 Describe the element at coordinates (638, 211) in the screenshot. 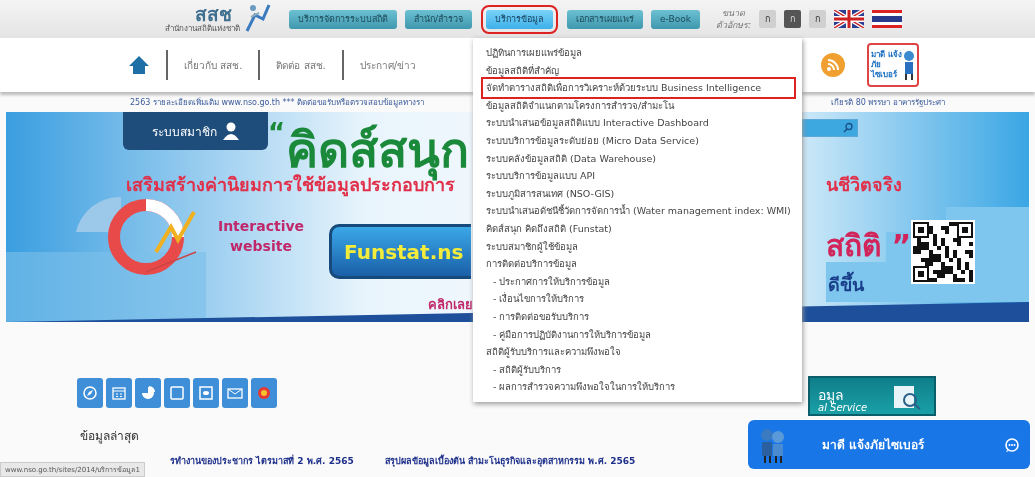

I see `menu-item: ระบบนำเสนอดัชนีชี้วัดการจัดการน้ำ (Water management index: WMI)` at that location.